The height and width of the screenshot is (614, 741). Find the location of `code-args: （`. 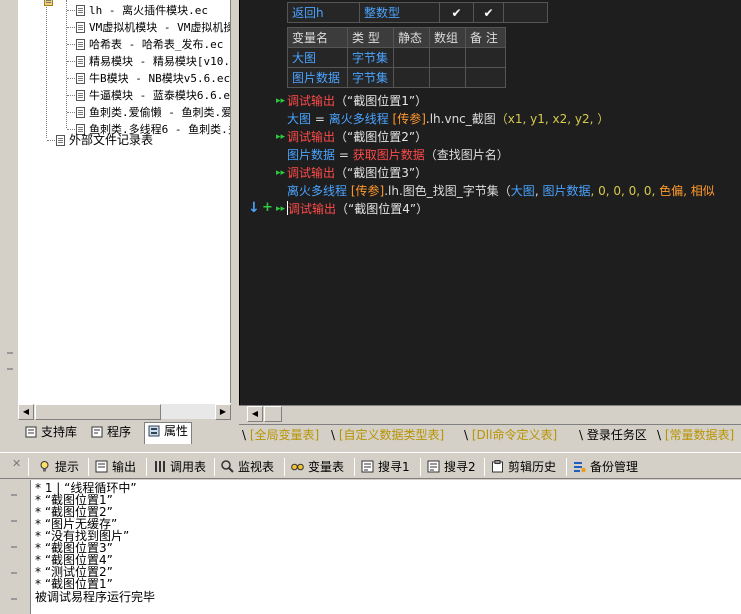

code-args: （ is located at coordinates (504, 191).